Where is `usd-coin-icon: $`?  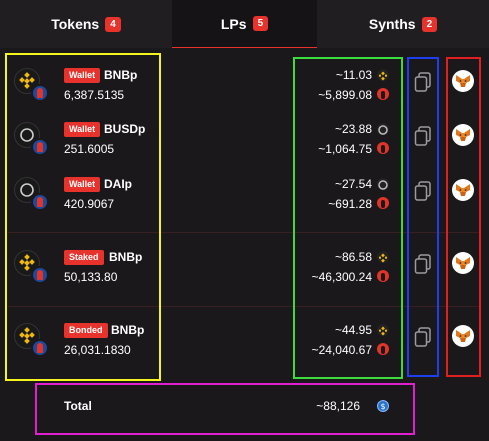
usd-coin-icon: $ is located at coordinates (383, 406).